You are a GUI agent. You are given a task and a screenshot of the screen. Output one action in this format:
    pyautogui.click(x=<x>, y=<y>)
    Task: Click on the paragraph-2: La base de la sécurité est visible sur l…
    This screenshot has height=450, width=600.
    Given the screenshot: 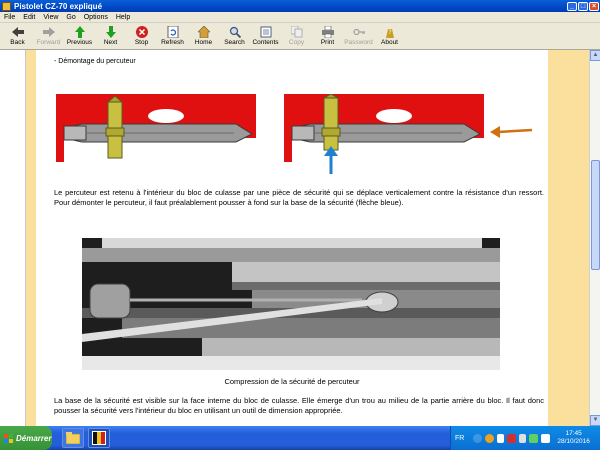 What is the action you would take?
    pyautogui.click(x=299, y=405)
    